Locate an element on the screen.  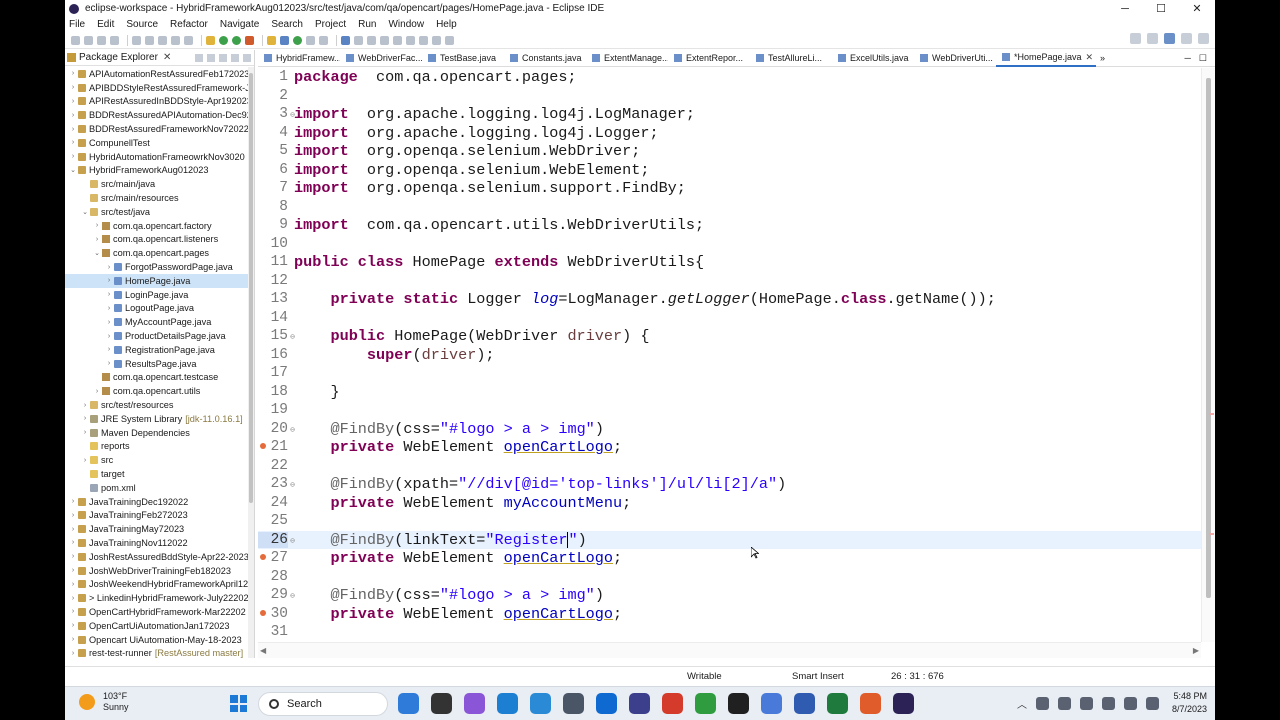
tree-item: › HomePage.java is located at coordinates (156, 280).